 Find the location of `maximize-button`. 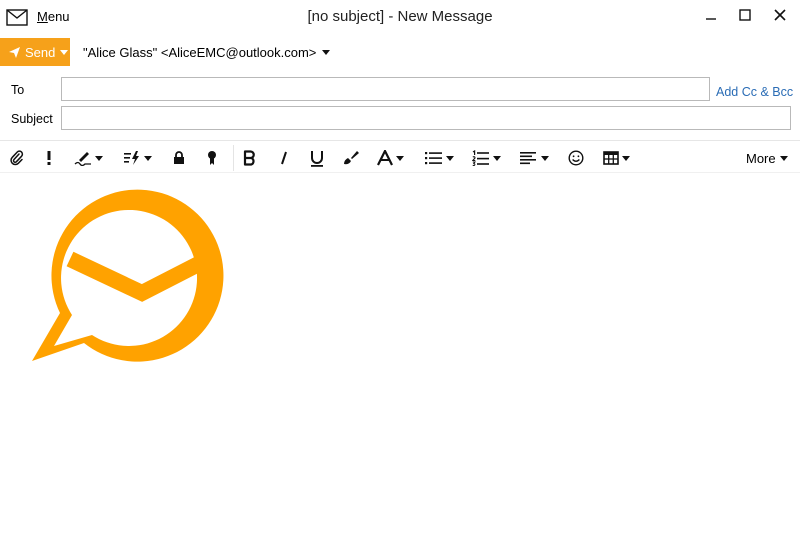

maximize-button is located at coordinates (745, 15).